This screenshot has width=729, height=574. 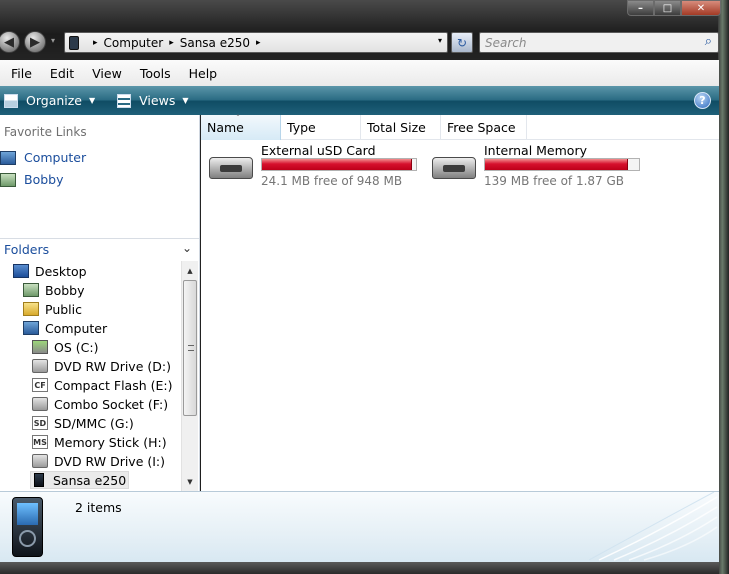 What do you see at coordinates (359, 73) in the screenshot?
I see `menu-bar: File Edit View Tools Help` at bounding box center [359, 73].